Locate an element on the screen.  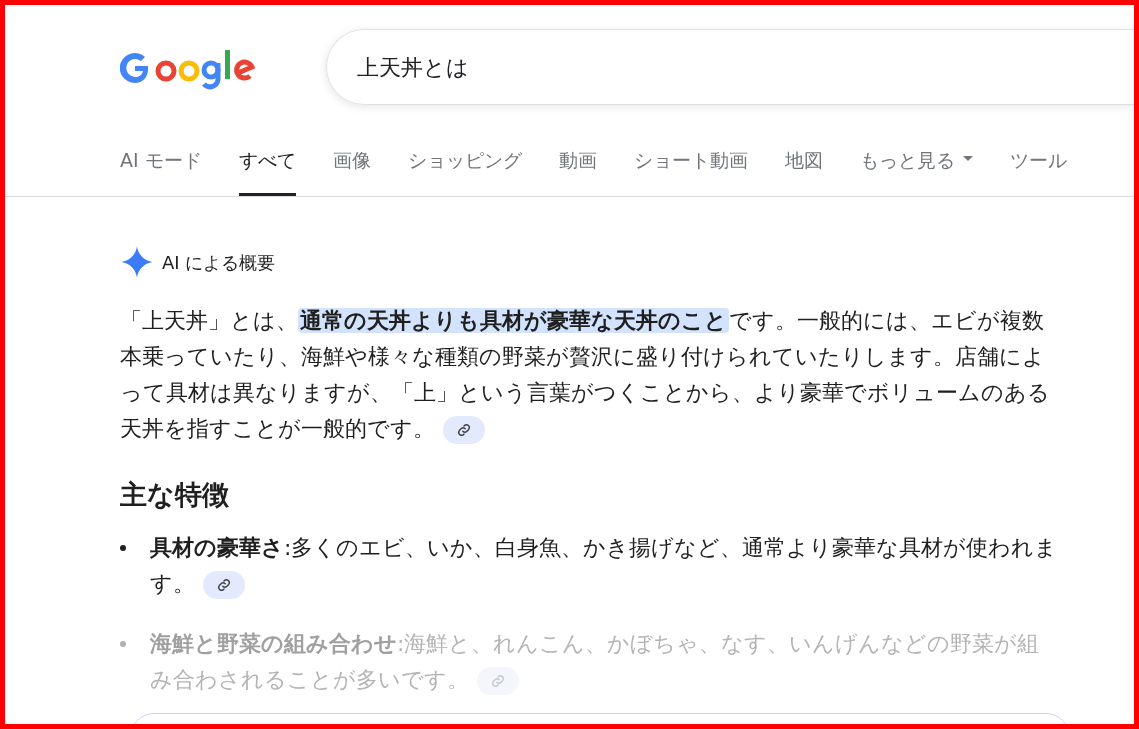
feature-text: 具材の豪華さ:多くのエビ、いか、白身魚、かき揚げなど、通常より豪華な具材が使われます。 is located at coordinates (606, 565).